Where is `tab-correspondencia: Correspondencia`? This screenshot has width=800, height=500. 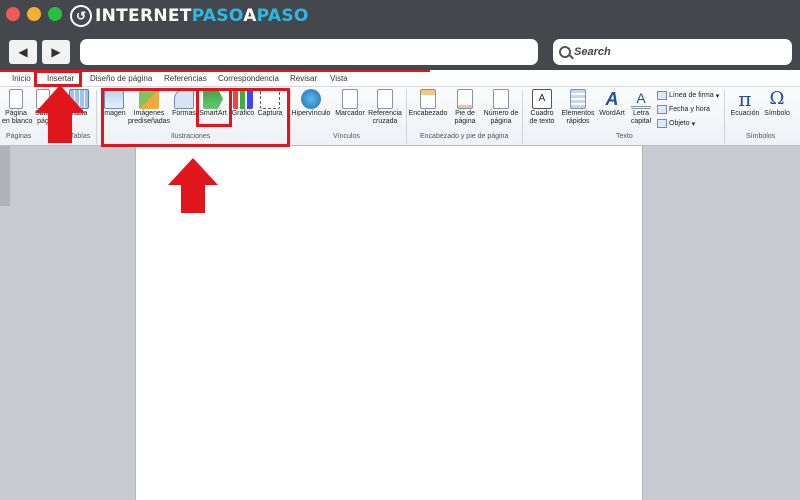 tab-correspondencia: Correspondencia is located at coordinates (248, 78).